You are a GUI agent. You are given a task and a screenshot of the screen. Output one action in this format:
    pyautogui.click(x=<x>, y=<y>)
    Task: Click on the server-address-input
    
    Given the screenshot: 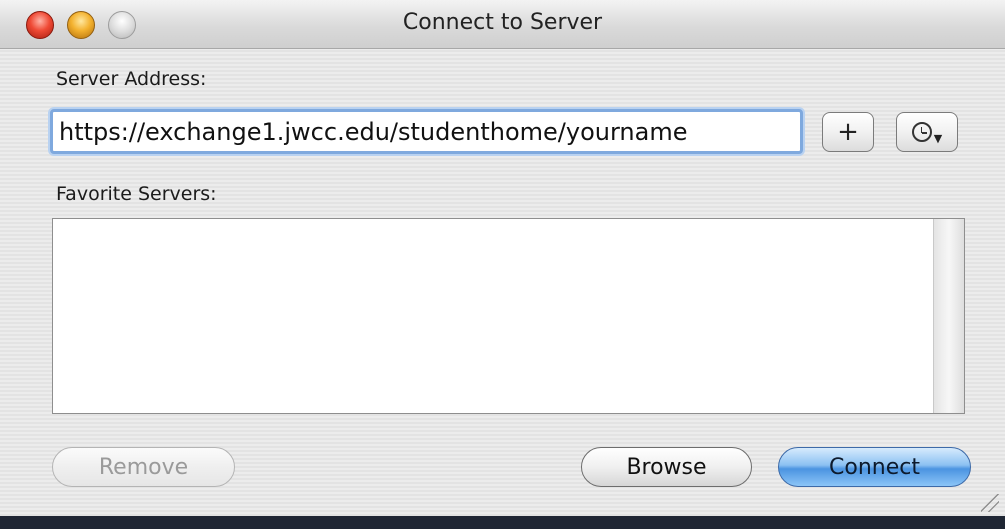 What is the action you would take?
    pyautogui.click(x=426, y=131)
    